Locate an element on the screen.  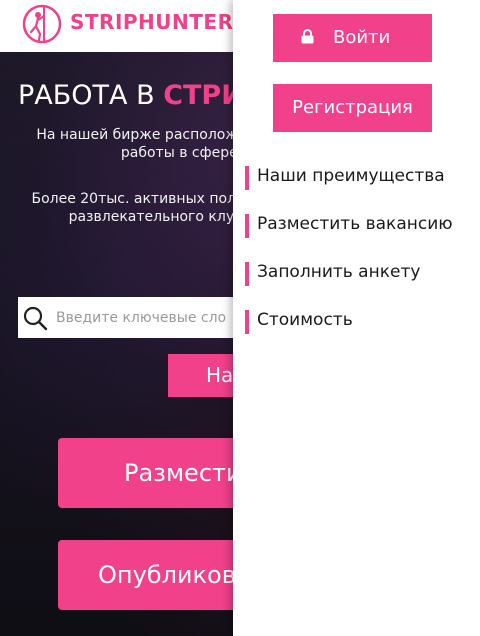
nav-item-advantages: Наши преимущества is located at coordinates (345, 178).